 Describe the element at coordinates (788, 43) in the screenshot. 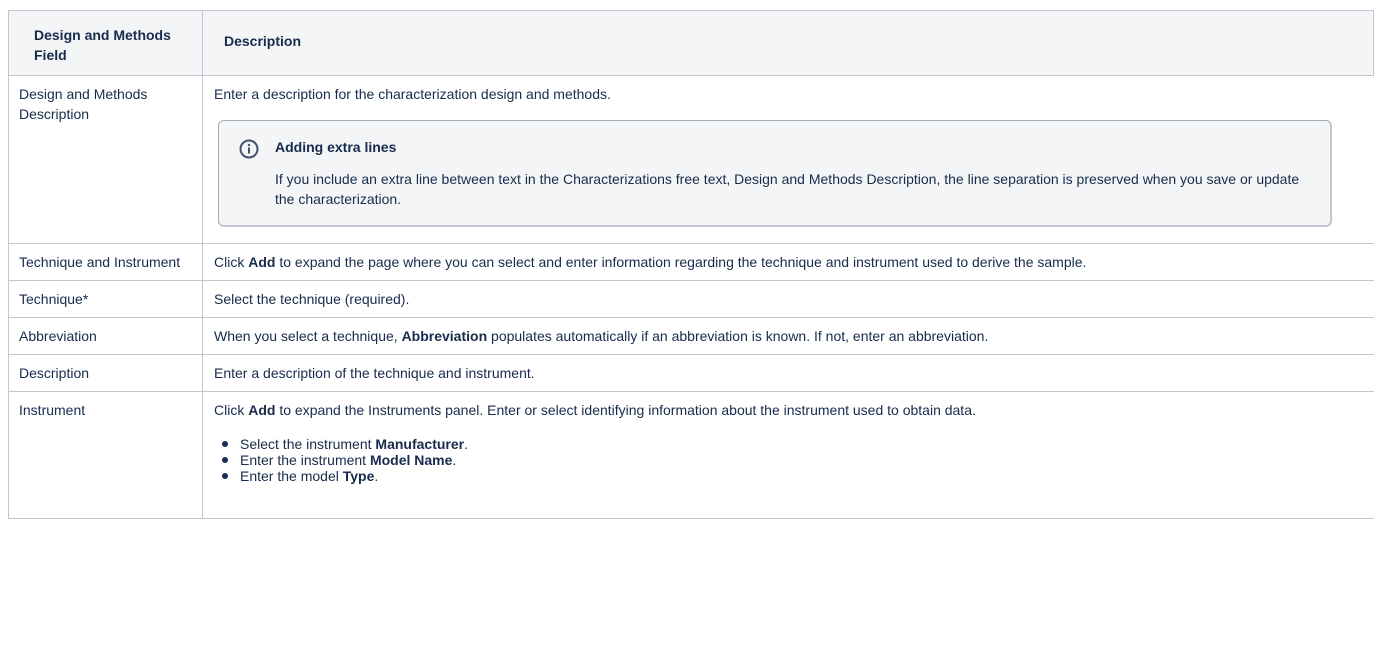

I see `header-description: Description` at that location.